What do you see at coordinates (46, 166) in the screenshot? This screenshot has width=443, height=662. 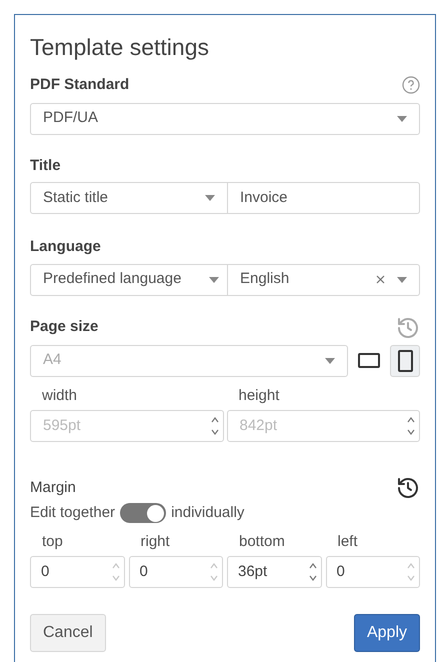 I see `field-label: Title` at bounding box center [46, 166].